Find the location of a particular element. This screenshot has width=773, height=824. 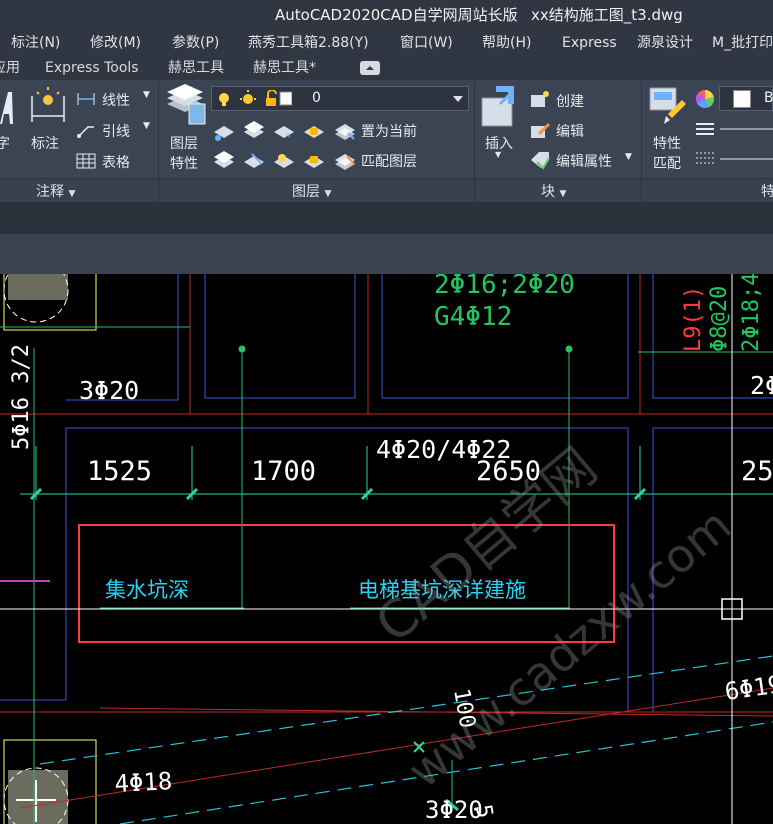

text-tool-icon is located at coordinates (7, 107).